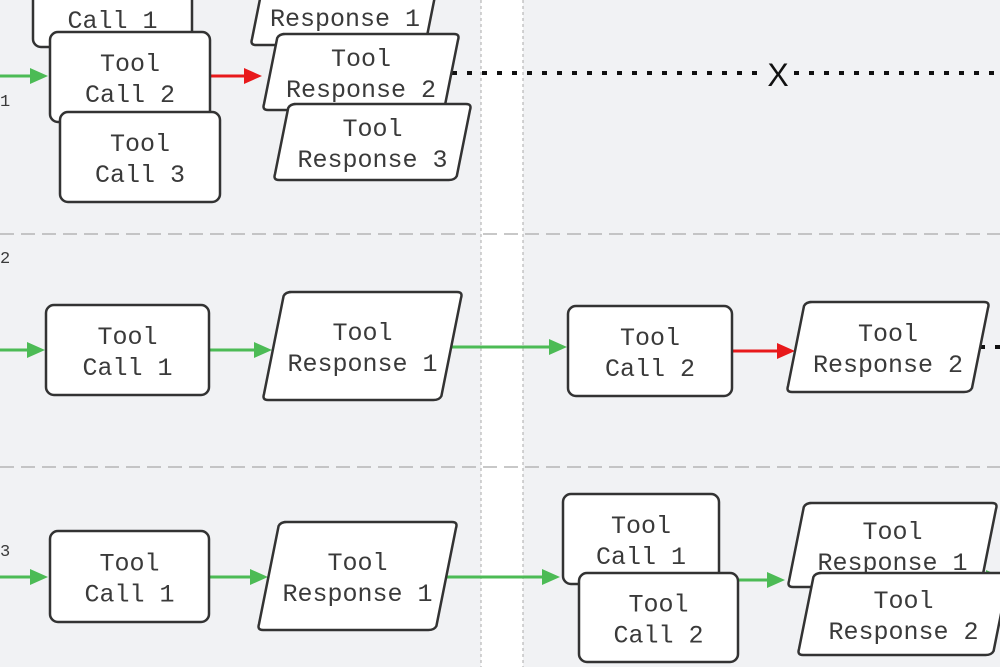  I want to click on tool-response-node: ToolResponse 3, so click(372, 142).